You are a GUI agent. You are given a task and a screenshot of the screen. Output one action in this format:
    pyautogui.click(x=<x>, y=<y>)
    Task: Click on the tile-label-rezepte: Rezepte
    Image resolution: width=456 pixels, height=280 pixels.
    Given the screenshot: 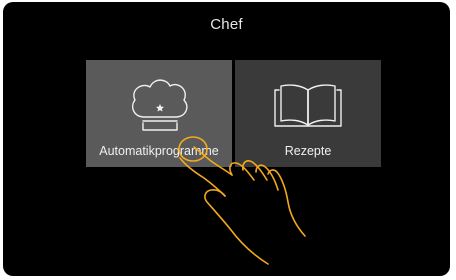 What is the action you would take?
    pyautogui.click(x=308, y=151)
    